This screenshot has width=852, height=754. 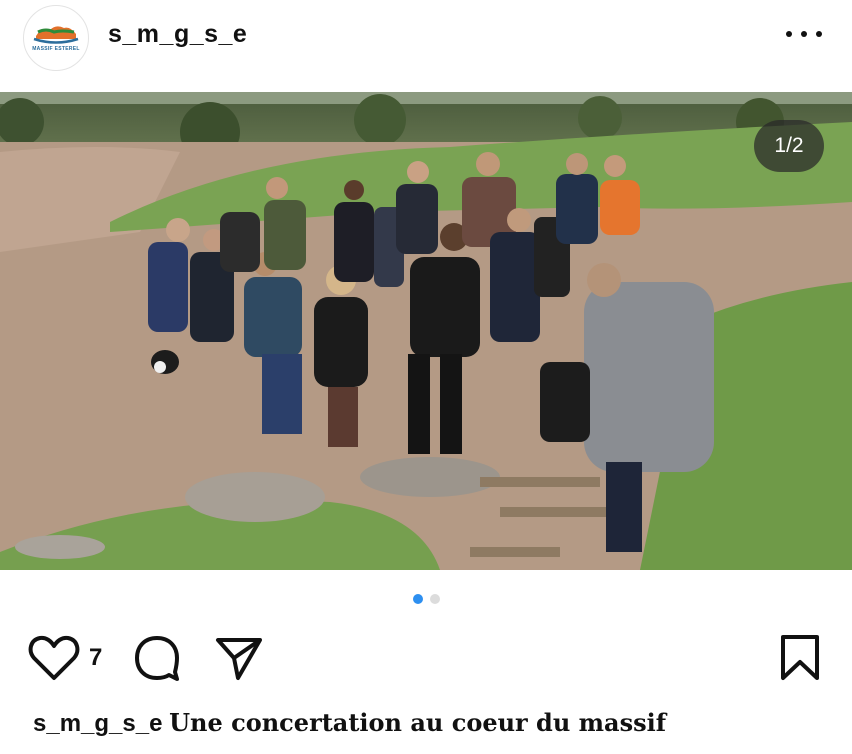 I want to click on carousel-dot, so click(x=434, y=599).